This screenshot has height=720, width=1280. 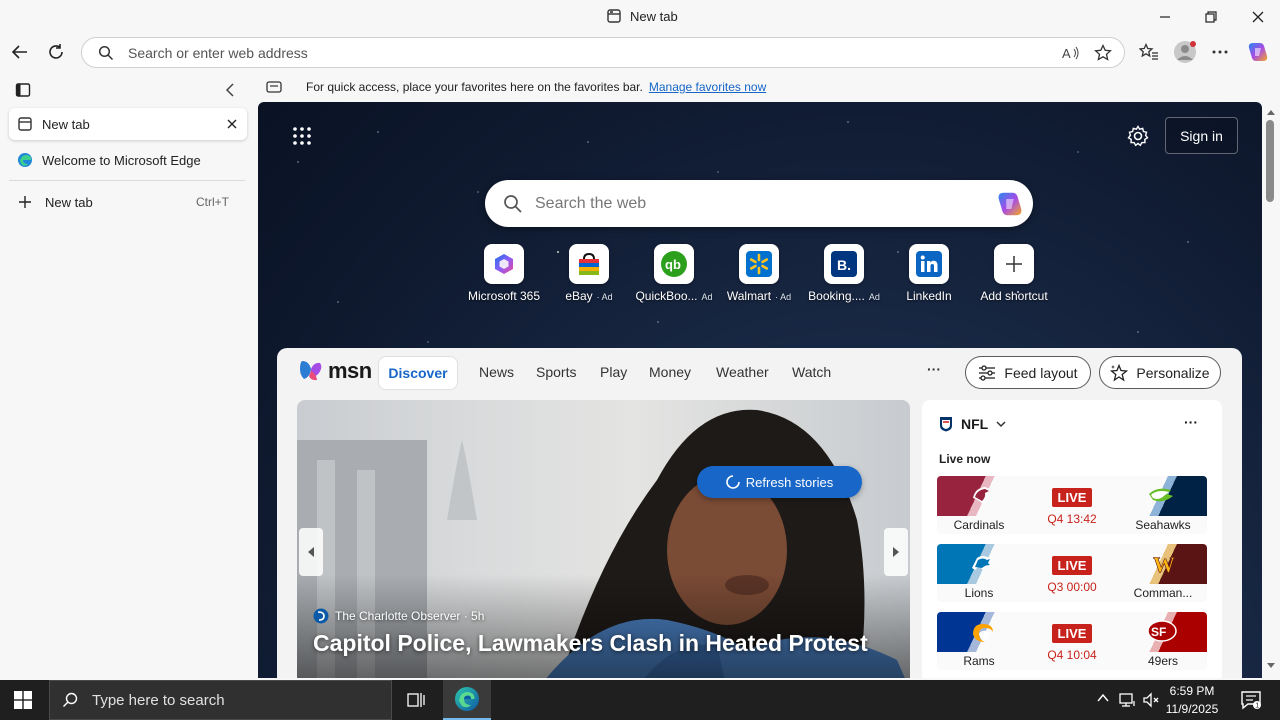 What do you see at coordinates (1072, 655) in the screenshot?
I see `game-clock: Q4 10:04` at bounding box center [1072, 655].